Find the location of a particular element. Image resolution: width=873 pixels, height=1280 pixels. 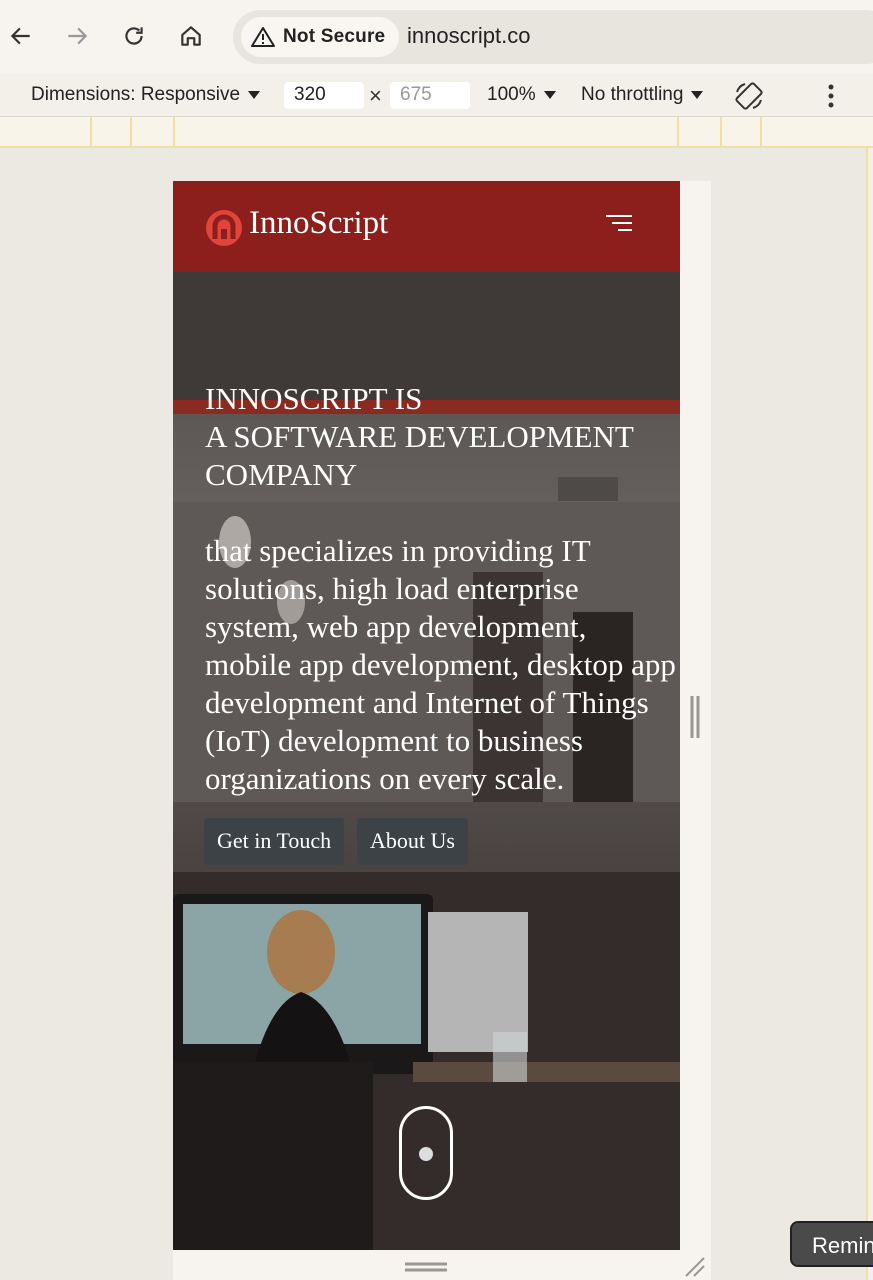

more-options-icon is located at coordinates (831, 96).